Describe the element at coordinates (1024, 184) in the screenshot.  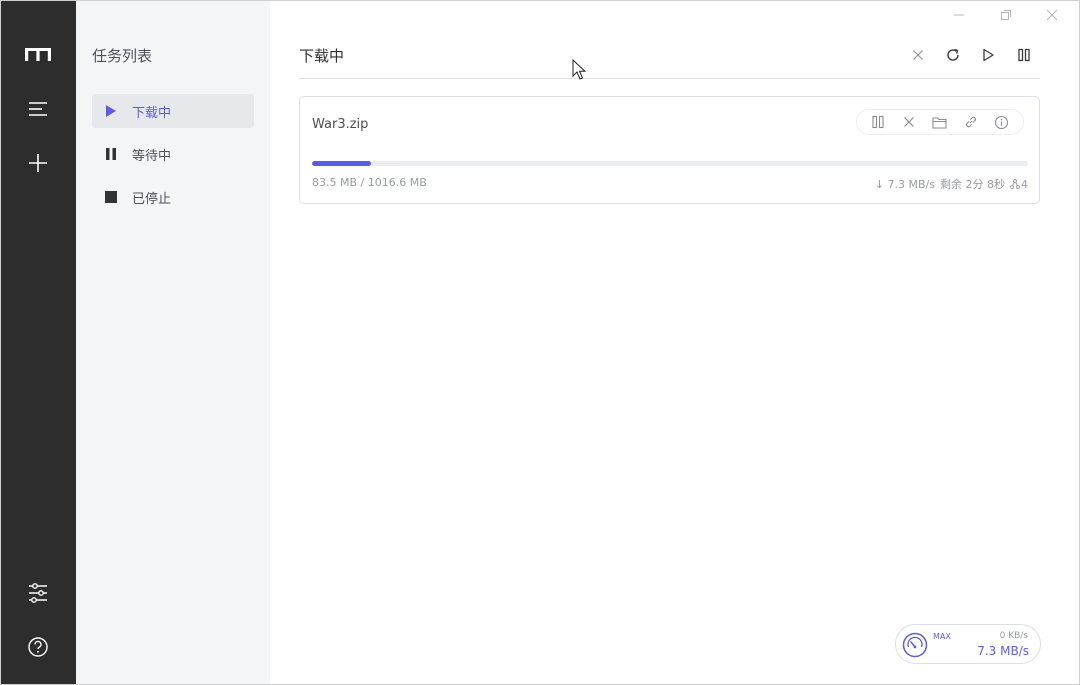
I see `connections-value: 4` at that location.